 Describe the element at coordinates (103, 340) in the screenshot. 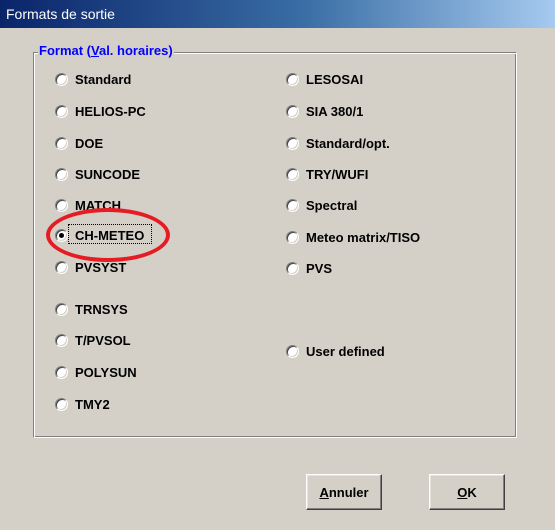

I see `radio-label: T/PVSOL` at that location.